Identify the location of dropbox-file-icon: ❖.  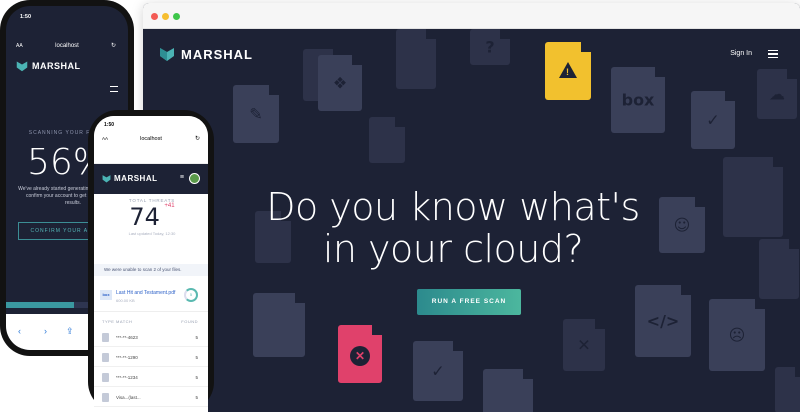
(340, 83).